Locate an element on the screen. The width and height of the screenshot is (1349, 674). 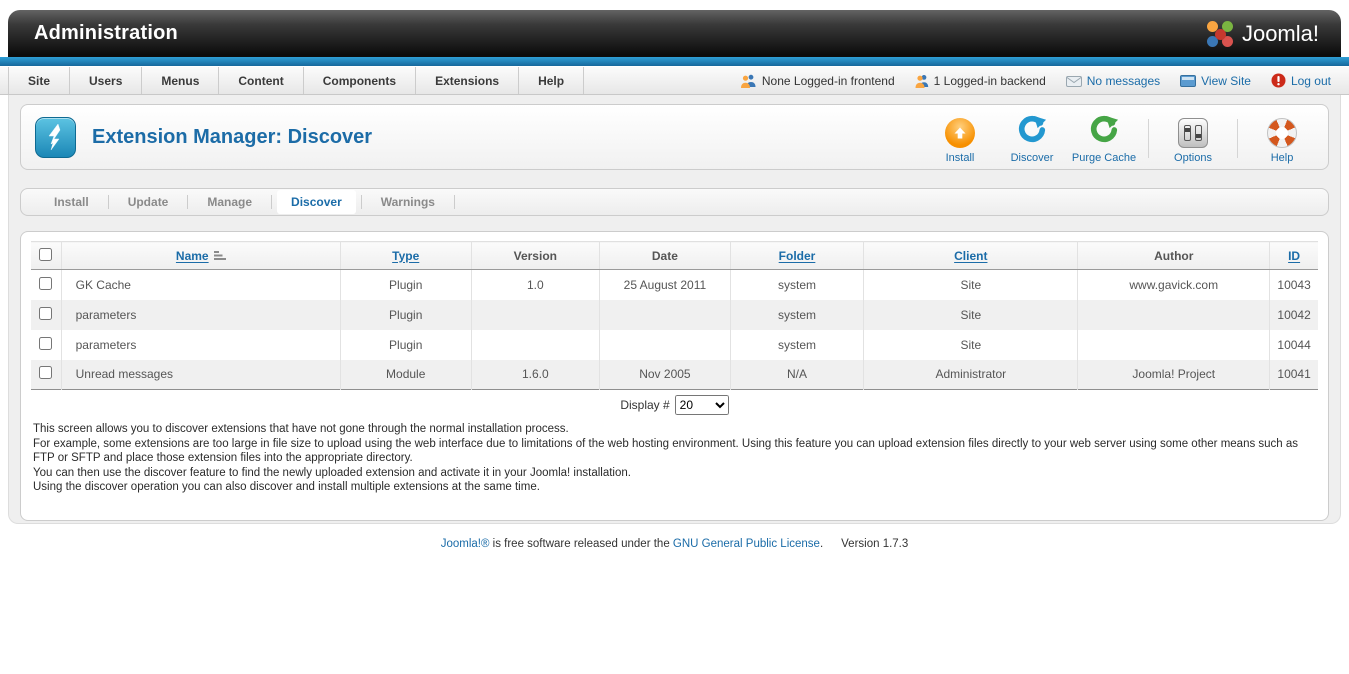
menu-item-site: Site is located at coordinates (39, 80).